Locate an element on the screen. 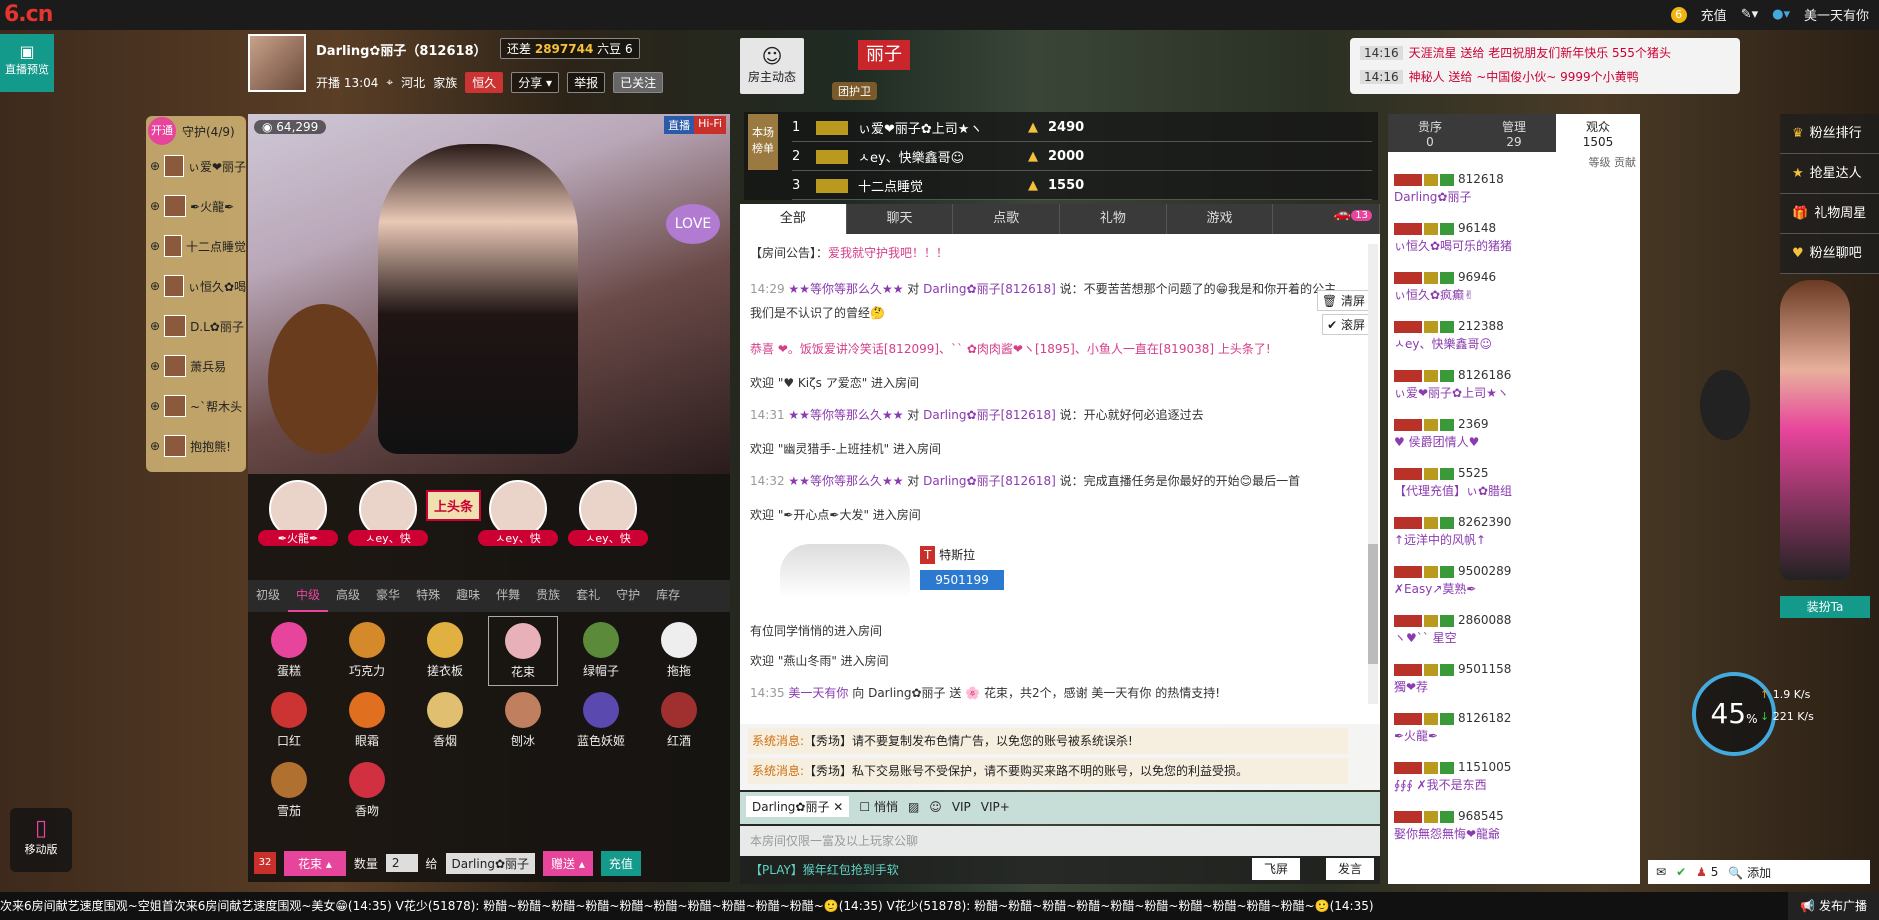  gift-tab: 初级 is located at coordinates (268, 595).